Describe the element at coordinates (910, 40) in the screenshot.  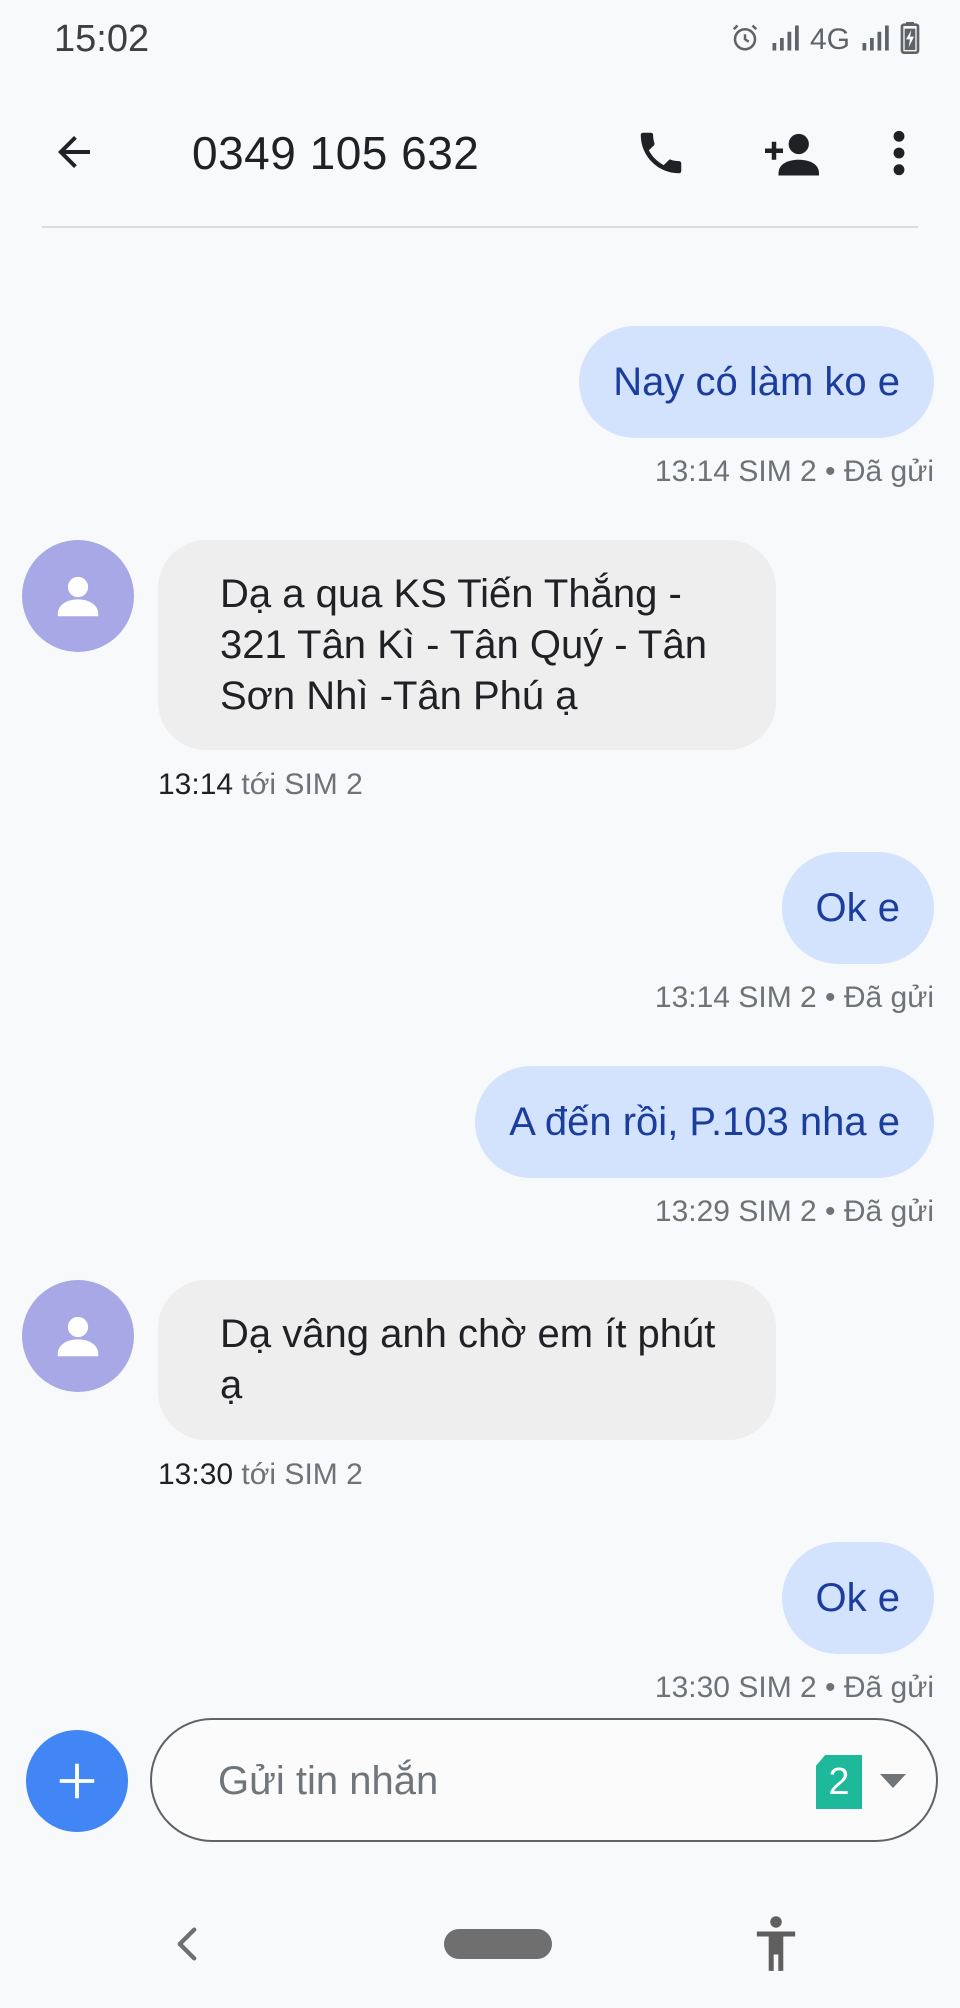
I see `battery-charging-icon` at that location.